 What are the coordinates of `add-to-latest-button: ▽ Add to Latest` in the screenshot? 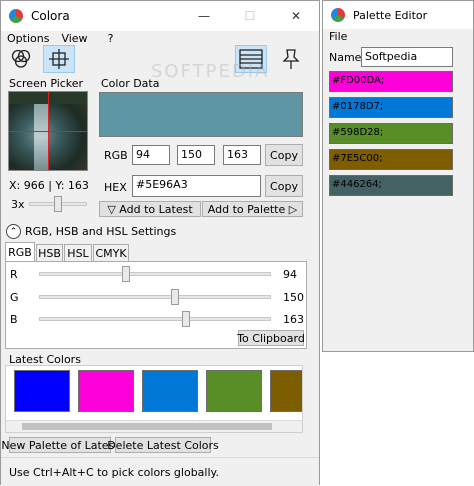 It's located at (150, 209).